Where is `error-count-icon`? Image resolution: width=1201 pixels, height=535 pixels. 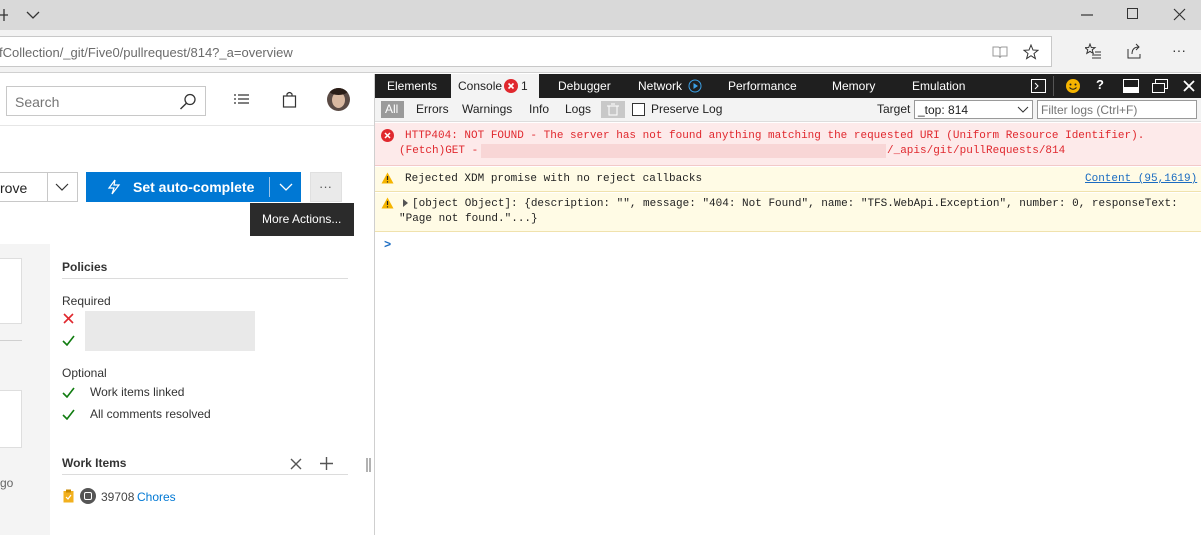
error-count-icon is located at coordinates (511, 86).